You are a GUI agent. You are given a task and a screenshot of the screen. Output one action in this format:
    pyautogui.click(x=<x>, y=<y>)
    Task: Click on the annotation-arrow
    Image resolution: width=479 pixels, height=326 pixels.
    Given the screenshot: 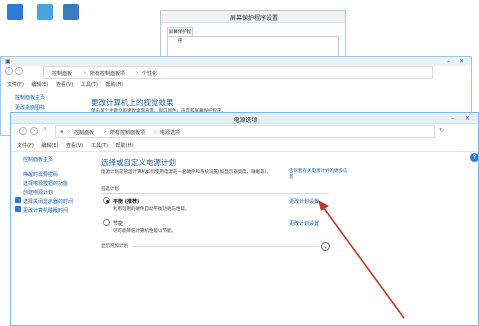 What is the action you would take?
    pyautogui.click(x=361, y=259)
    